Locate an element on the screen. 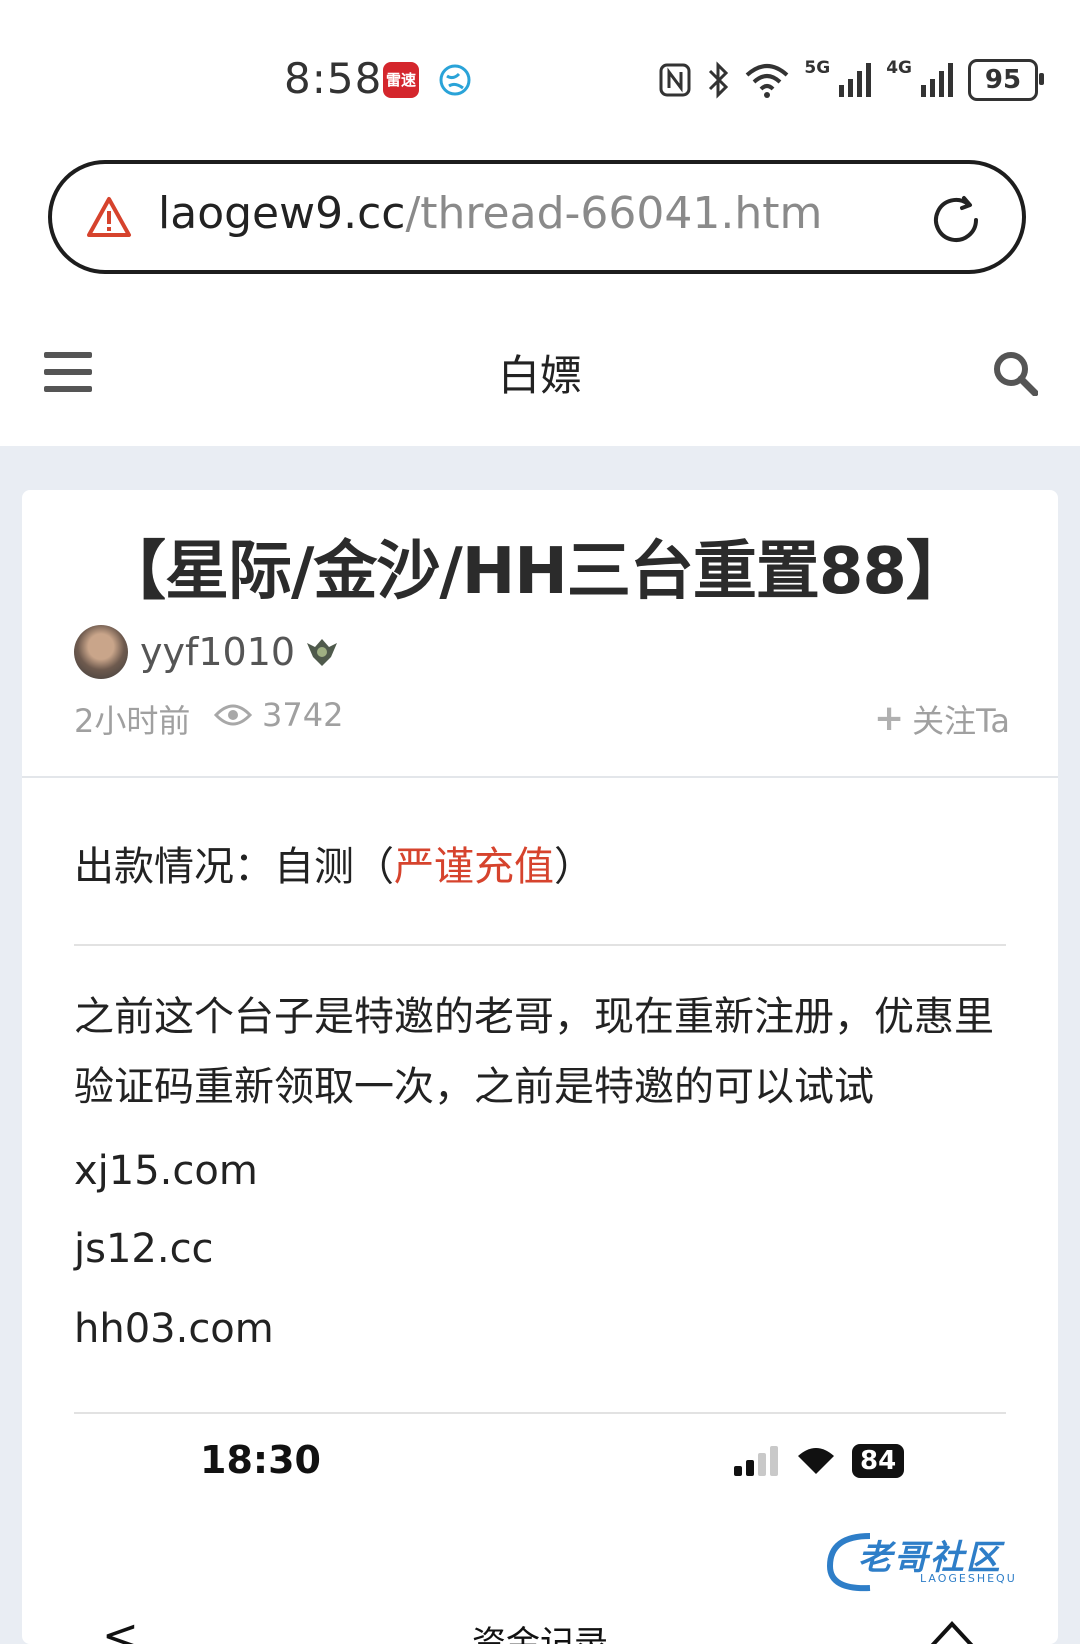 The height and width of the screenshot is (1644, 1080). url-path: /thread-66041.htm is located at coordinates (614, 213).